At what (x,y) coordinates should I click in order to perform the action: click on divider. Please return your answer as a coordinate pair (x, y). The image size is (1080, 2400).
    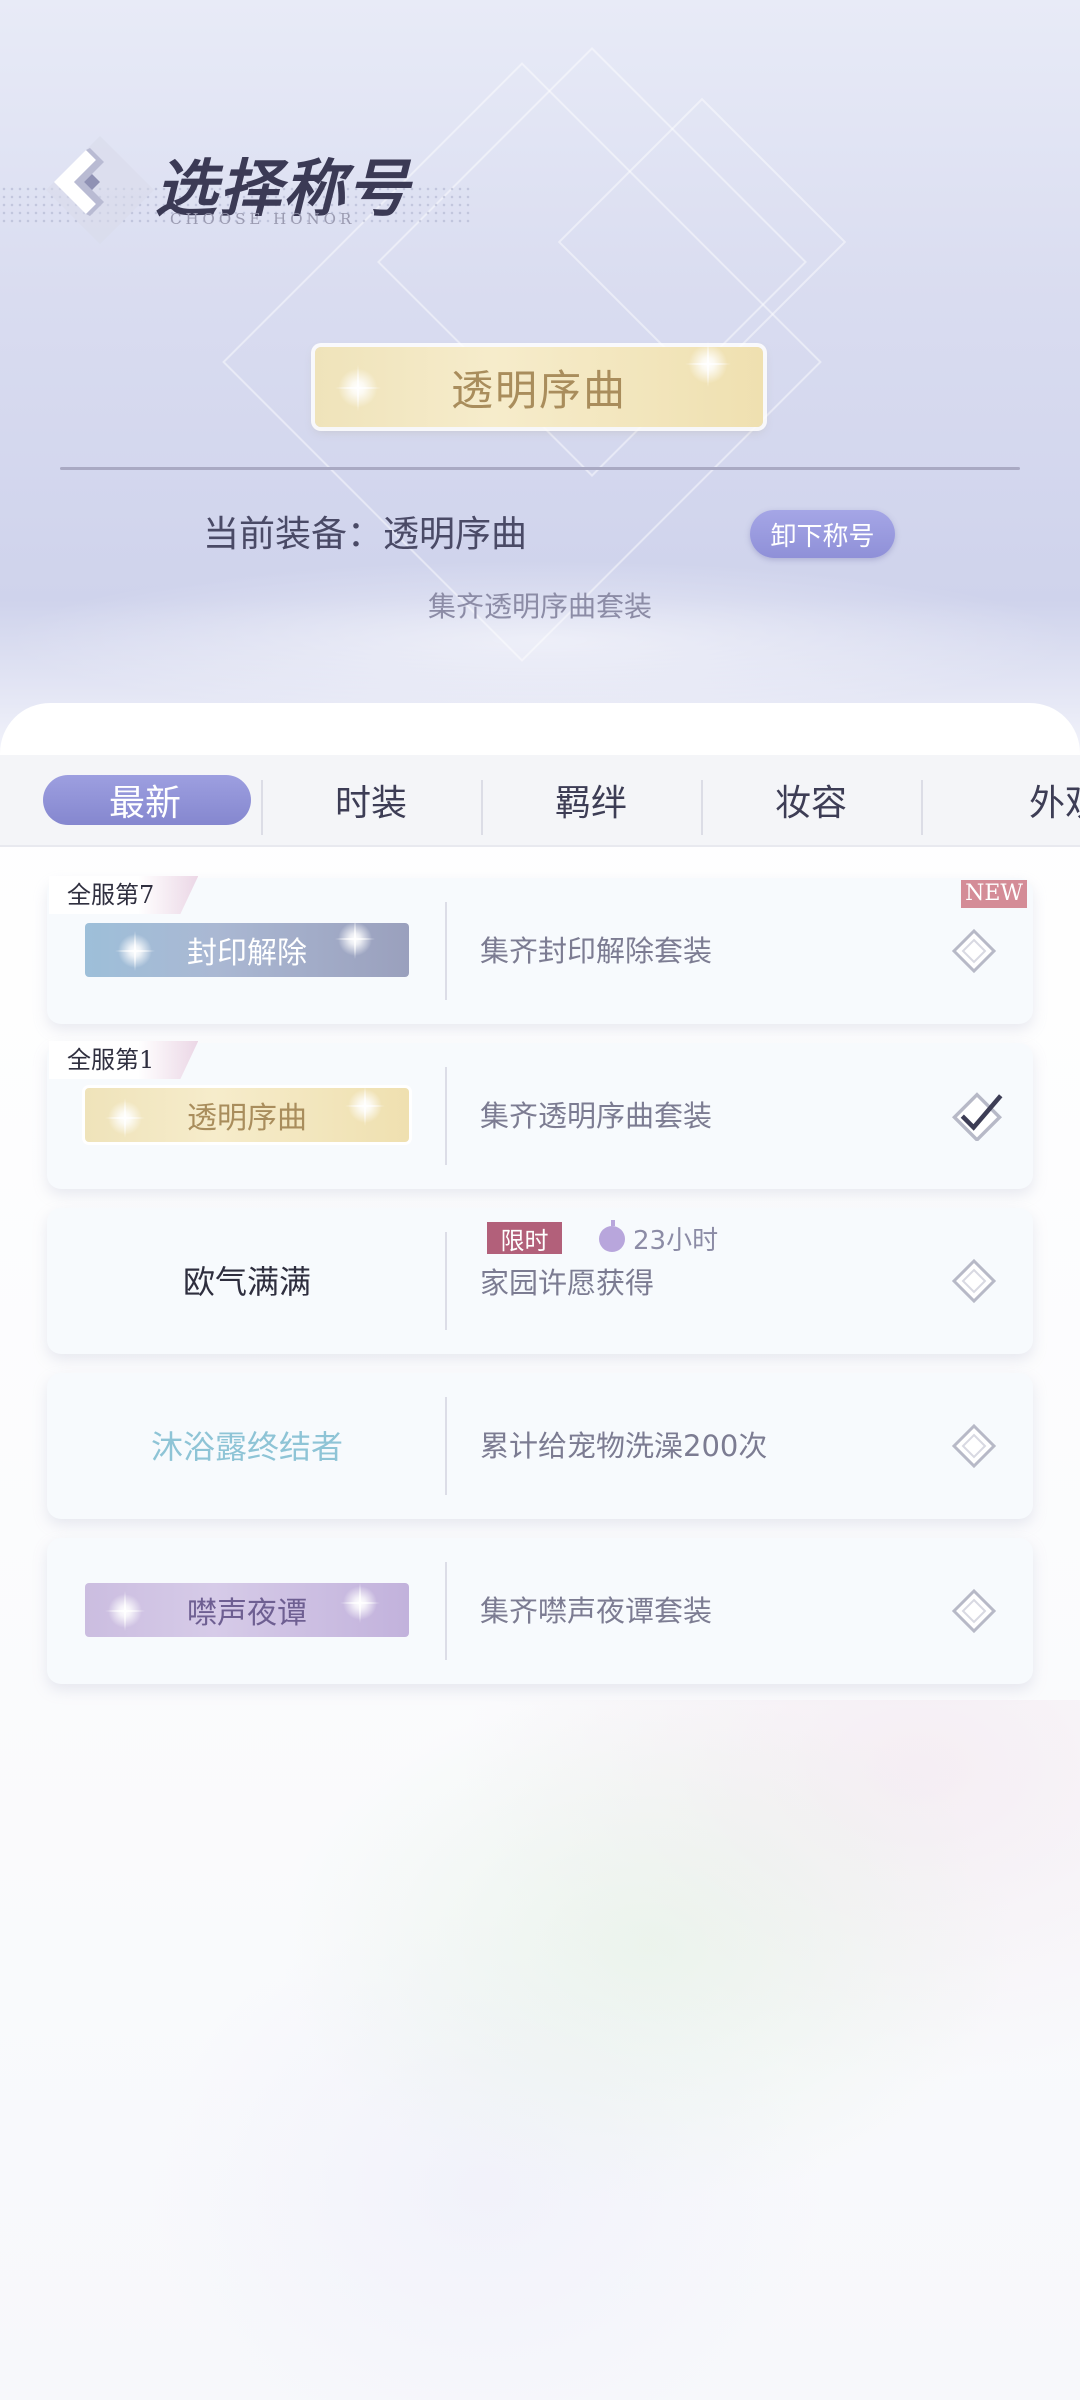
    Looking at the image, I should click on (540, 468).